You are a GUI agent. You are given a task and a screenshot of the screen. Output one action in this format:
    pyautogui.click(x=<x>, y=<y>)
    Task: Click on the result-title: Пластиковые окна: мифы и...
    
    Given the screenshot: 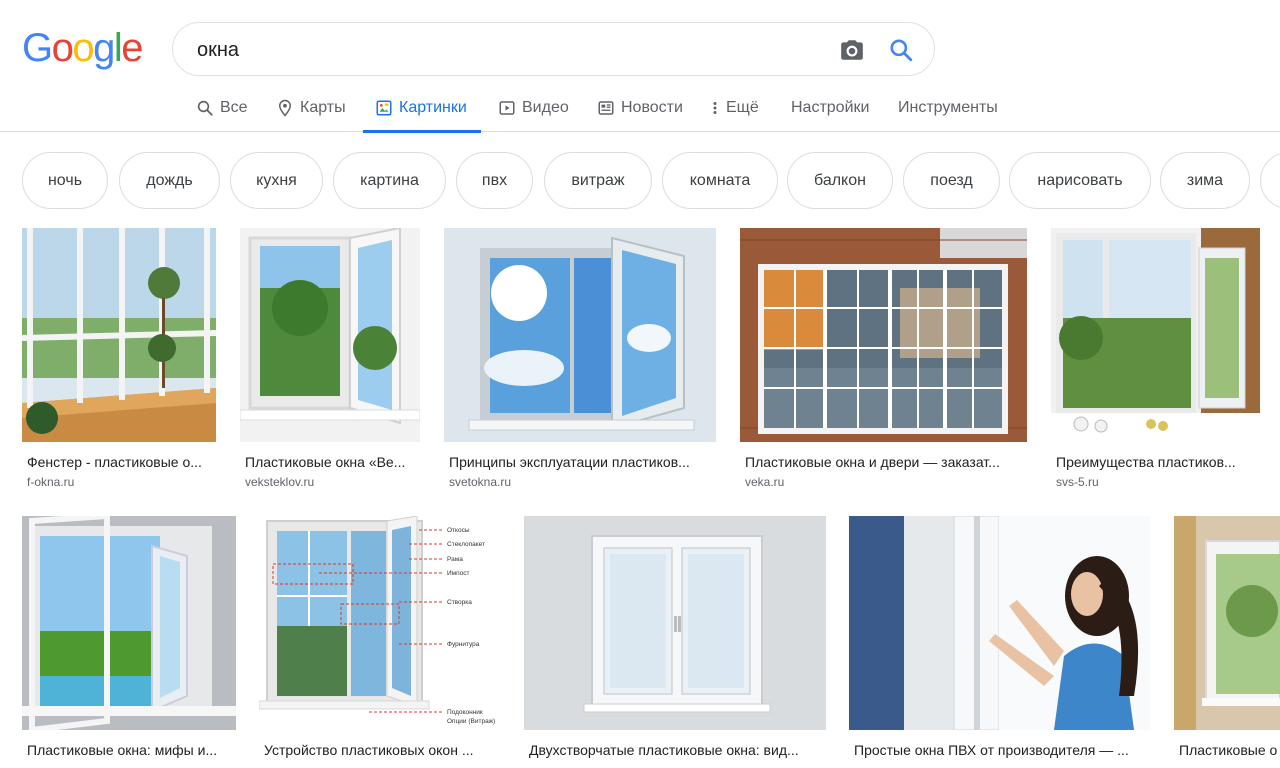 What is the action you would take?
    pyautogui.click(x=122, y=750)
    